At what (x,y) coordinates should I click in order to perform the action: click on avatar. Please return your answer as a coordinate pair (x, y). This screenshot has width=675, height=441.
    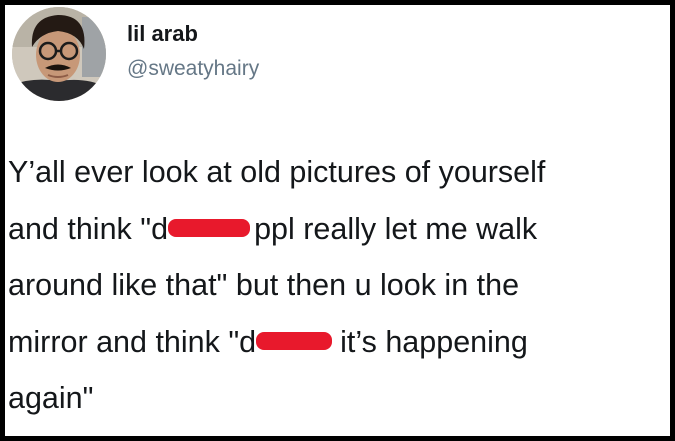
    Looking at the image, I should click on (59, 54).